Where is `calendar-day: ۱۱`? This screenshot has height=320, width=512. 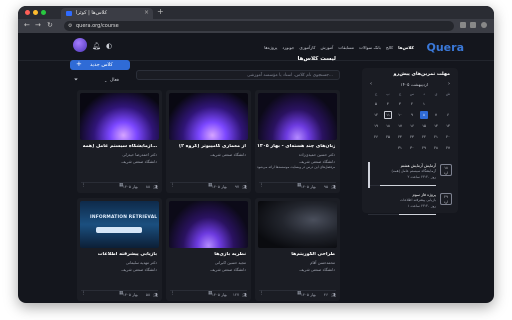 calendar-day: ۱۱ is located at coordinates (388, 115).